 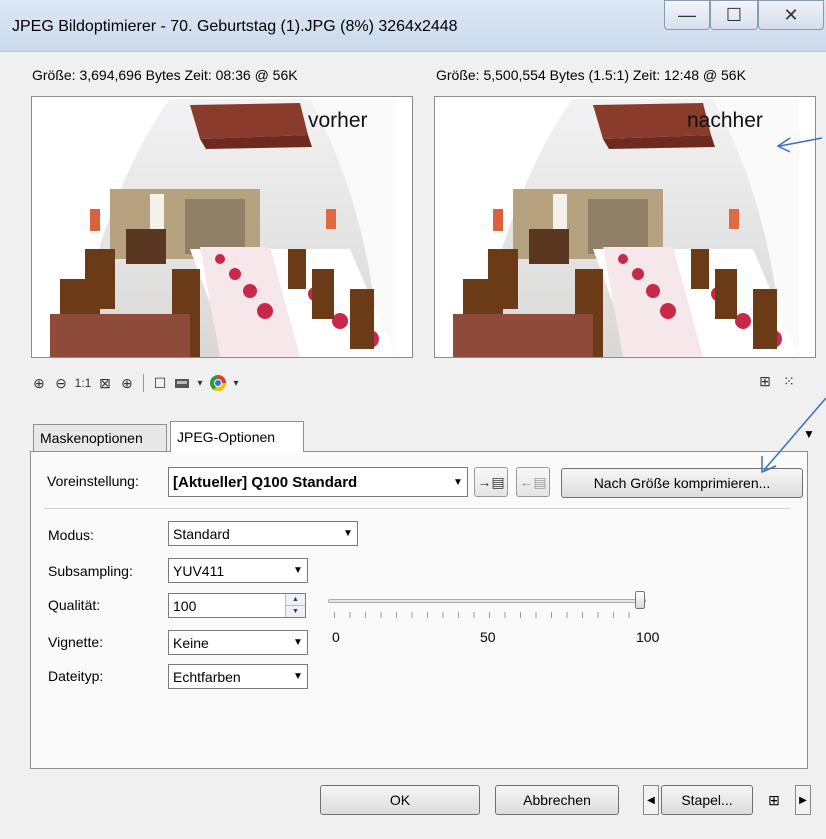 I want to click on tab-jpeg-options: JPEG-Optionen, so click(x=237, y=436).